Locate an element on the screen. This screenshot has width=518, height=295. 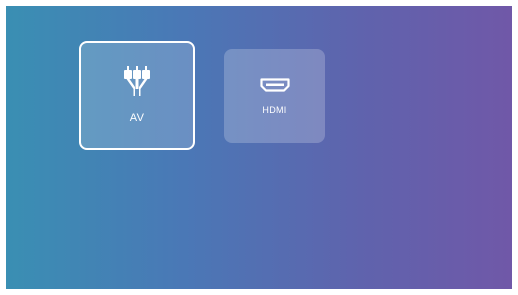
hdmi-port-icon is located at coordinates (274, 85).